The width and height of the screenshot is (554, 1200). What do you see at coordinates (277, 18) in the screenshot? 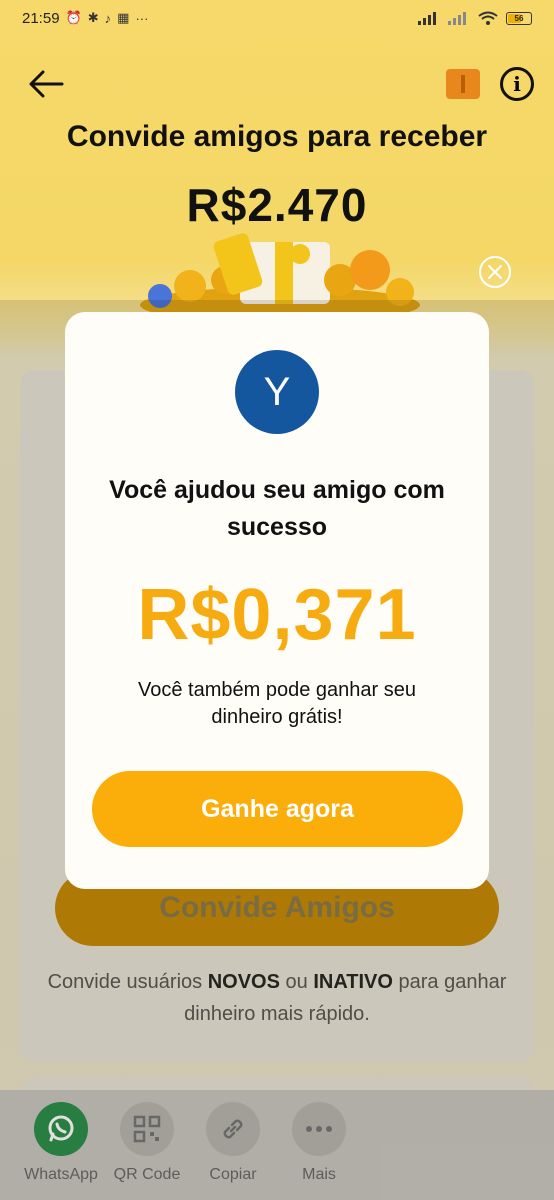
I see `status-bar: 21:59 ⏰ ✱ ♪ ▦ ··· 56` at bounding box center [277, 18].